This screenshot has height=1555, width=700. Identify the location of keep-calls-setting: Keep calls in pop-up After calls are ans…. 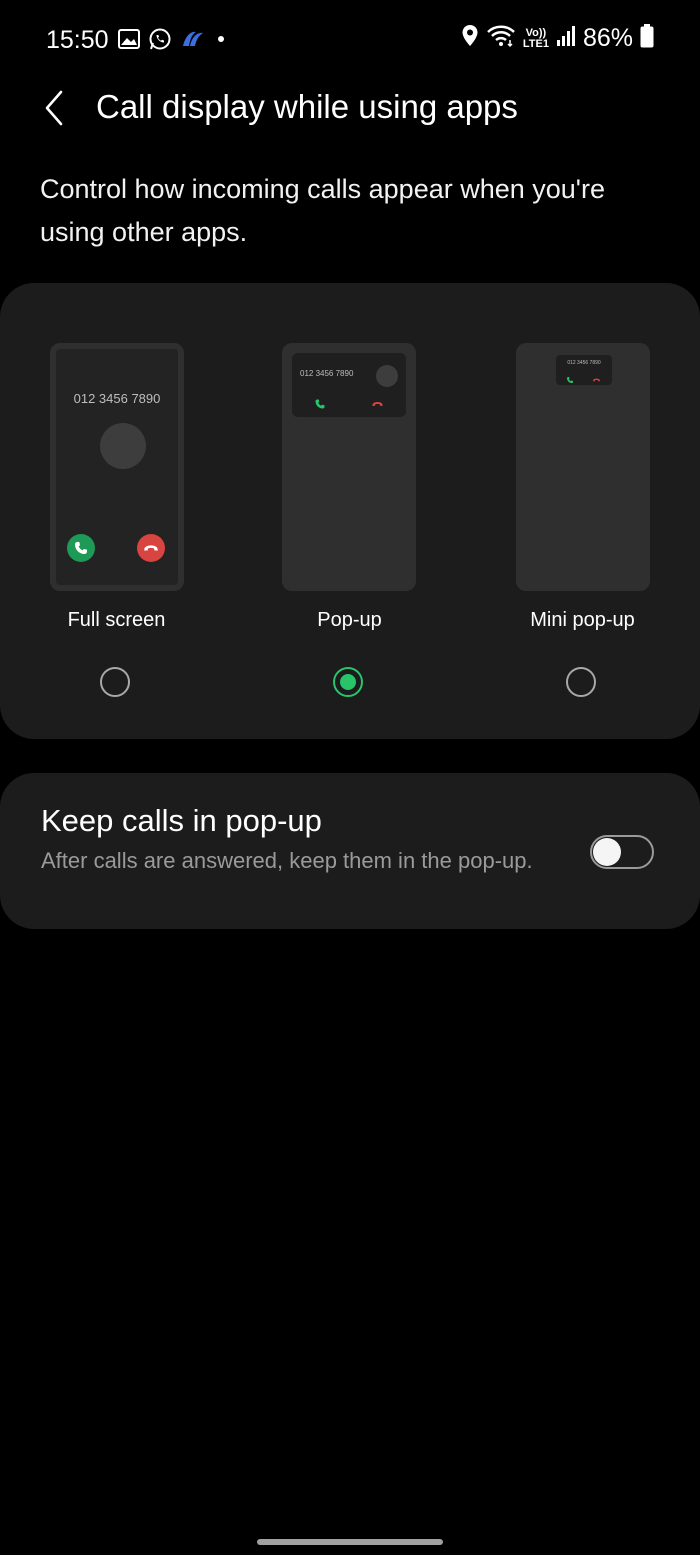
(350, 851).